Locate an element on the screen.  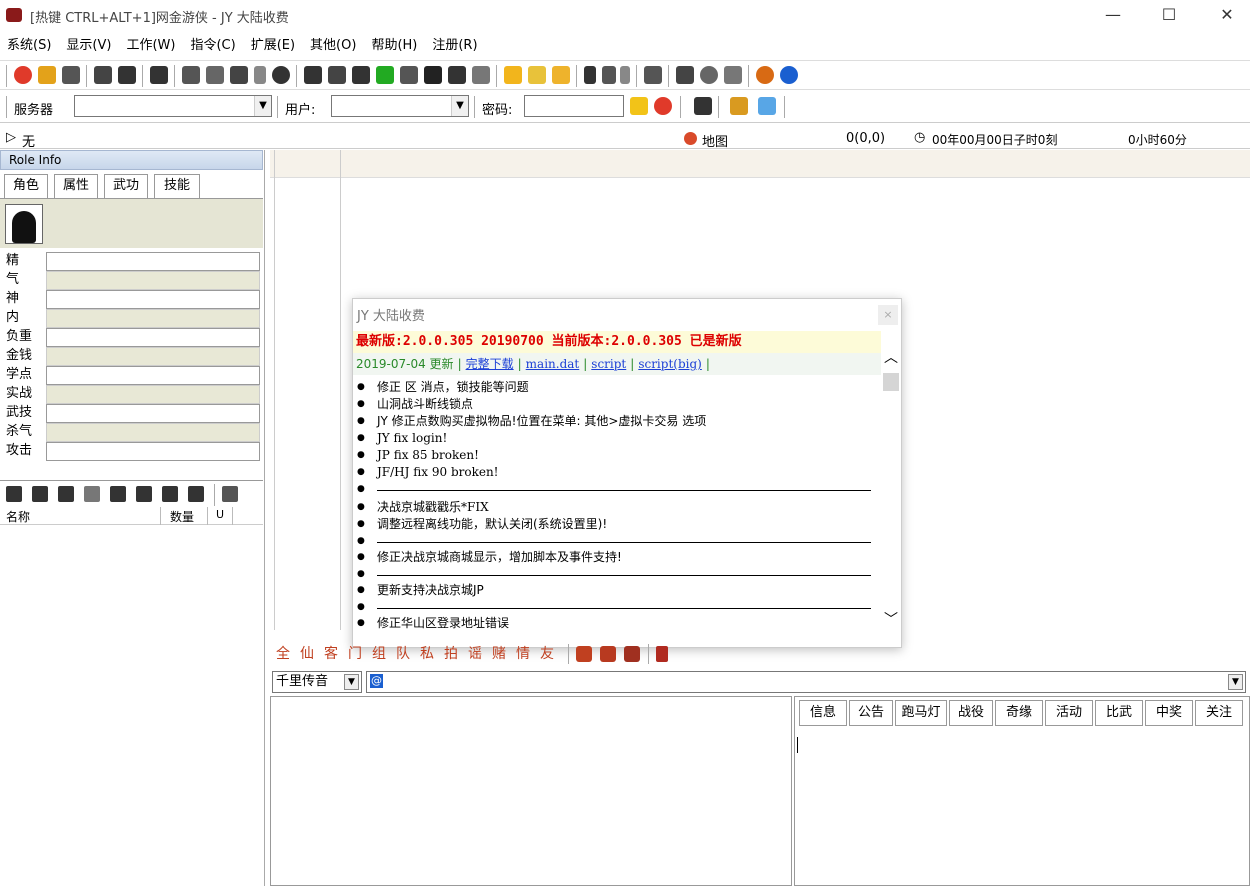
server-select: ▼ is located at coordinates (173, 106).